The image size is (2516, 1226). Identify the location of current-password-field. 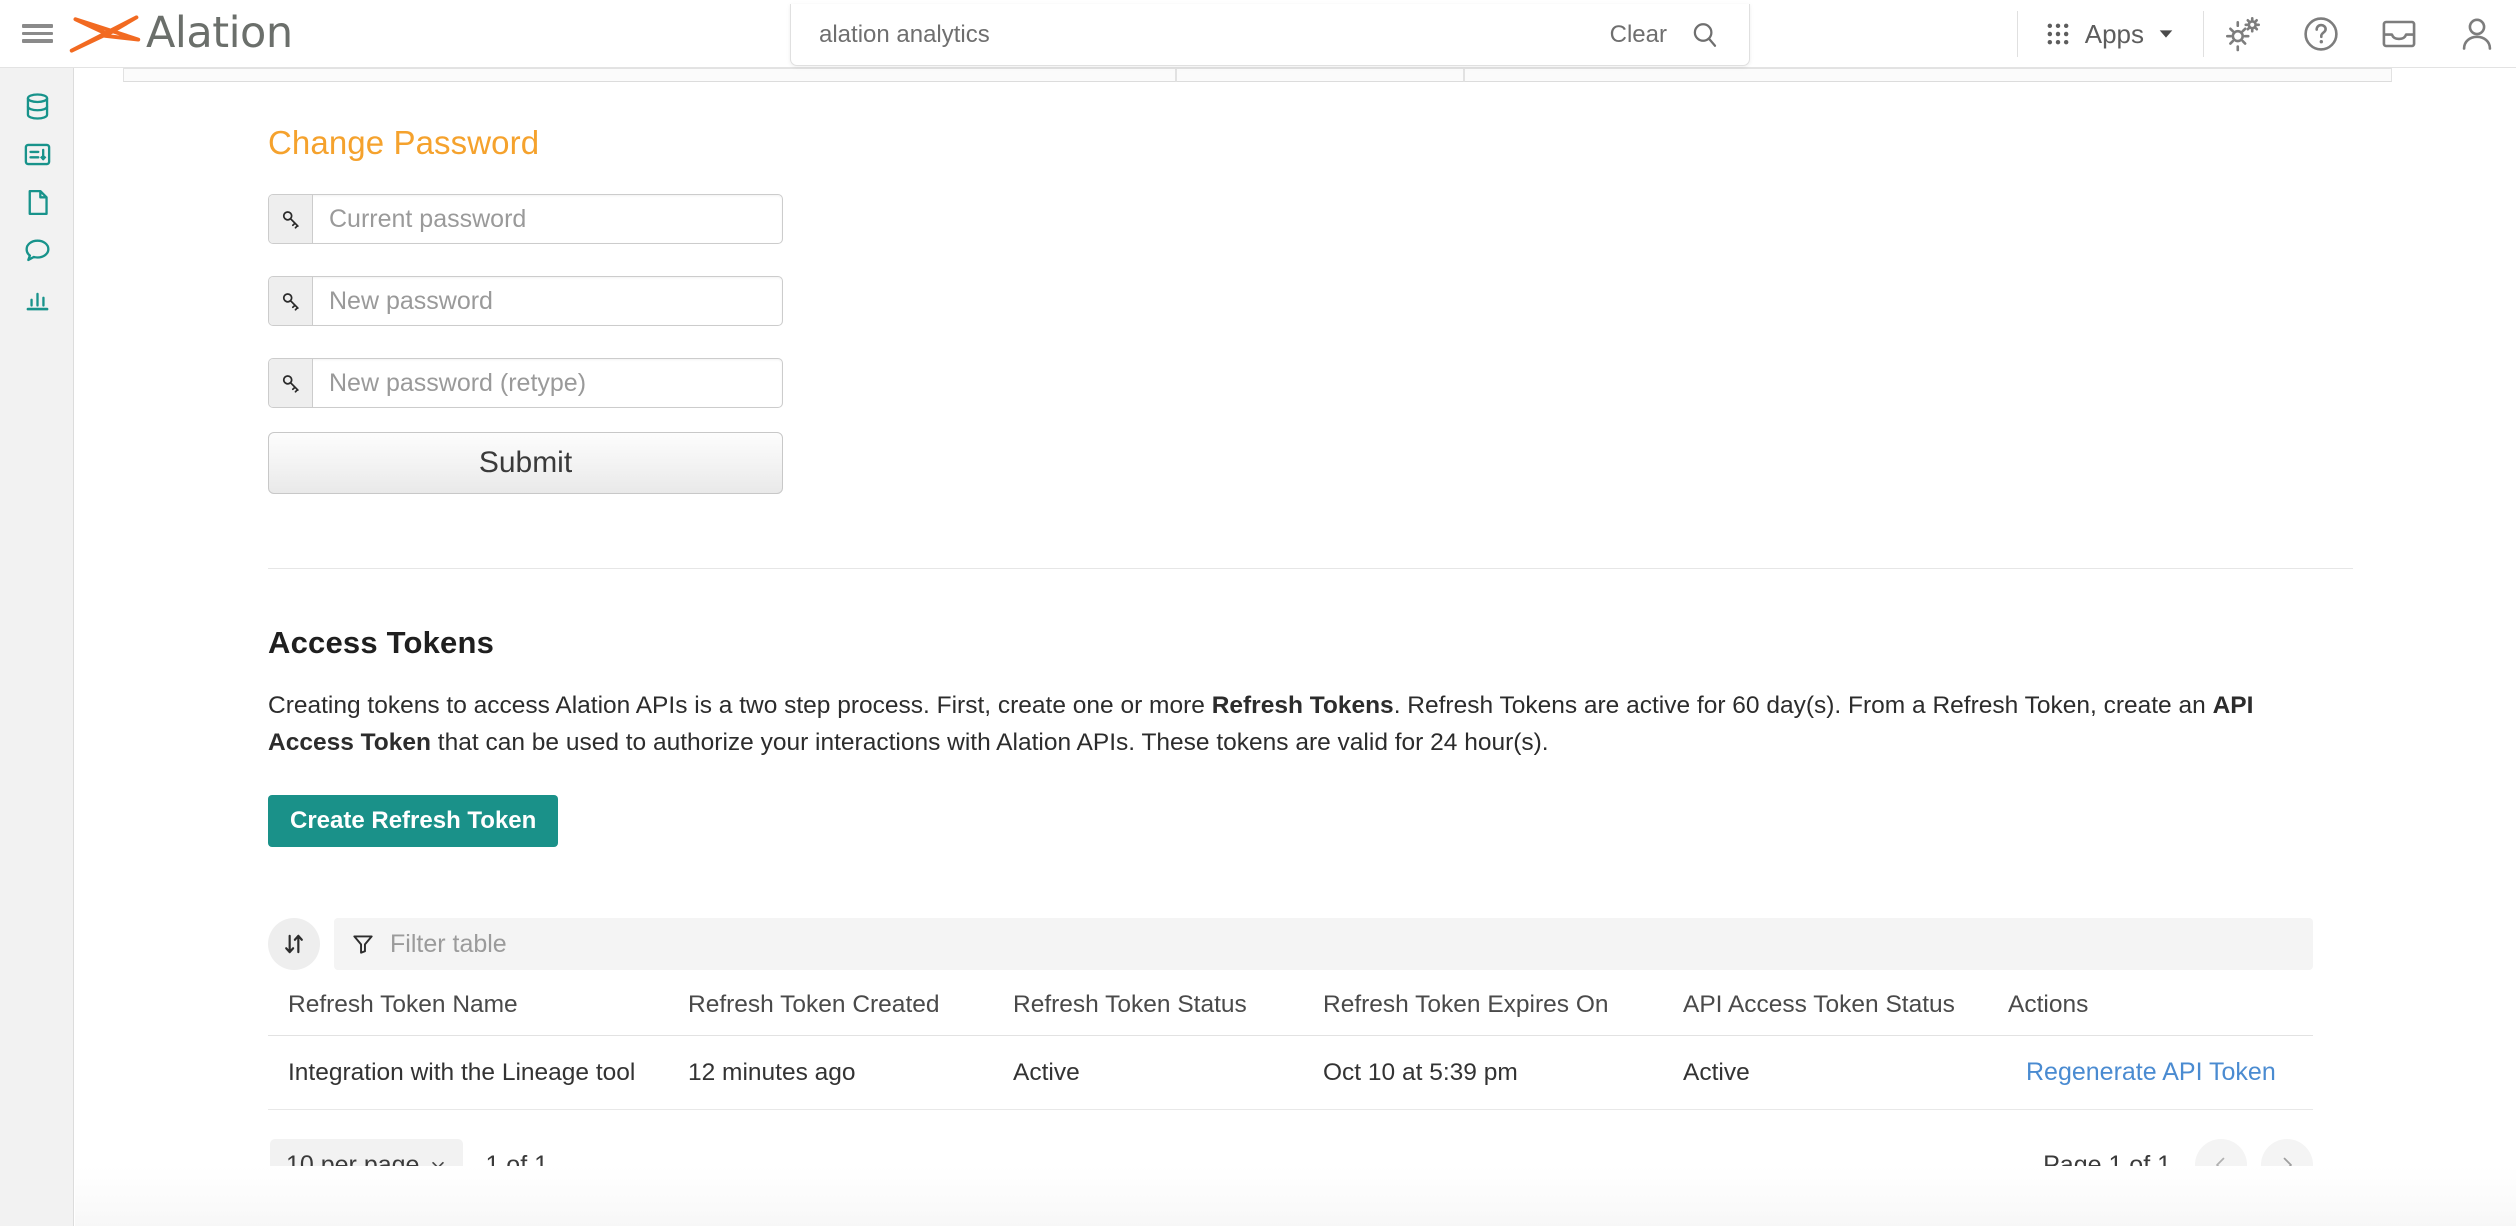
(1392, 219).